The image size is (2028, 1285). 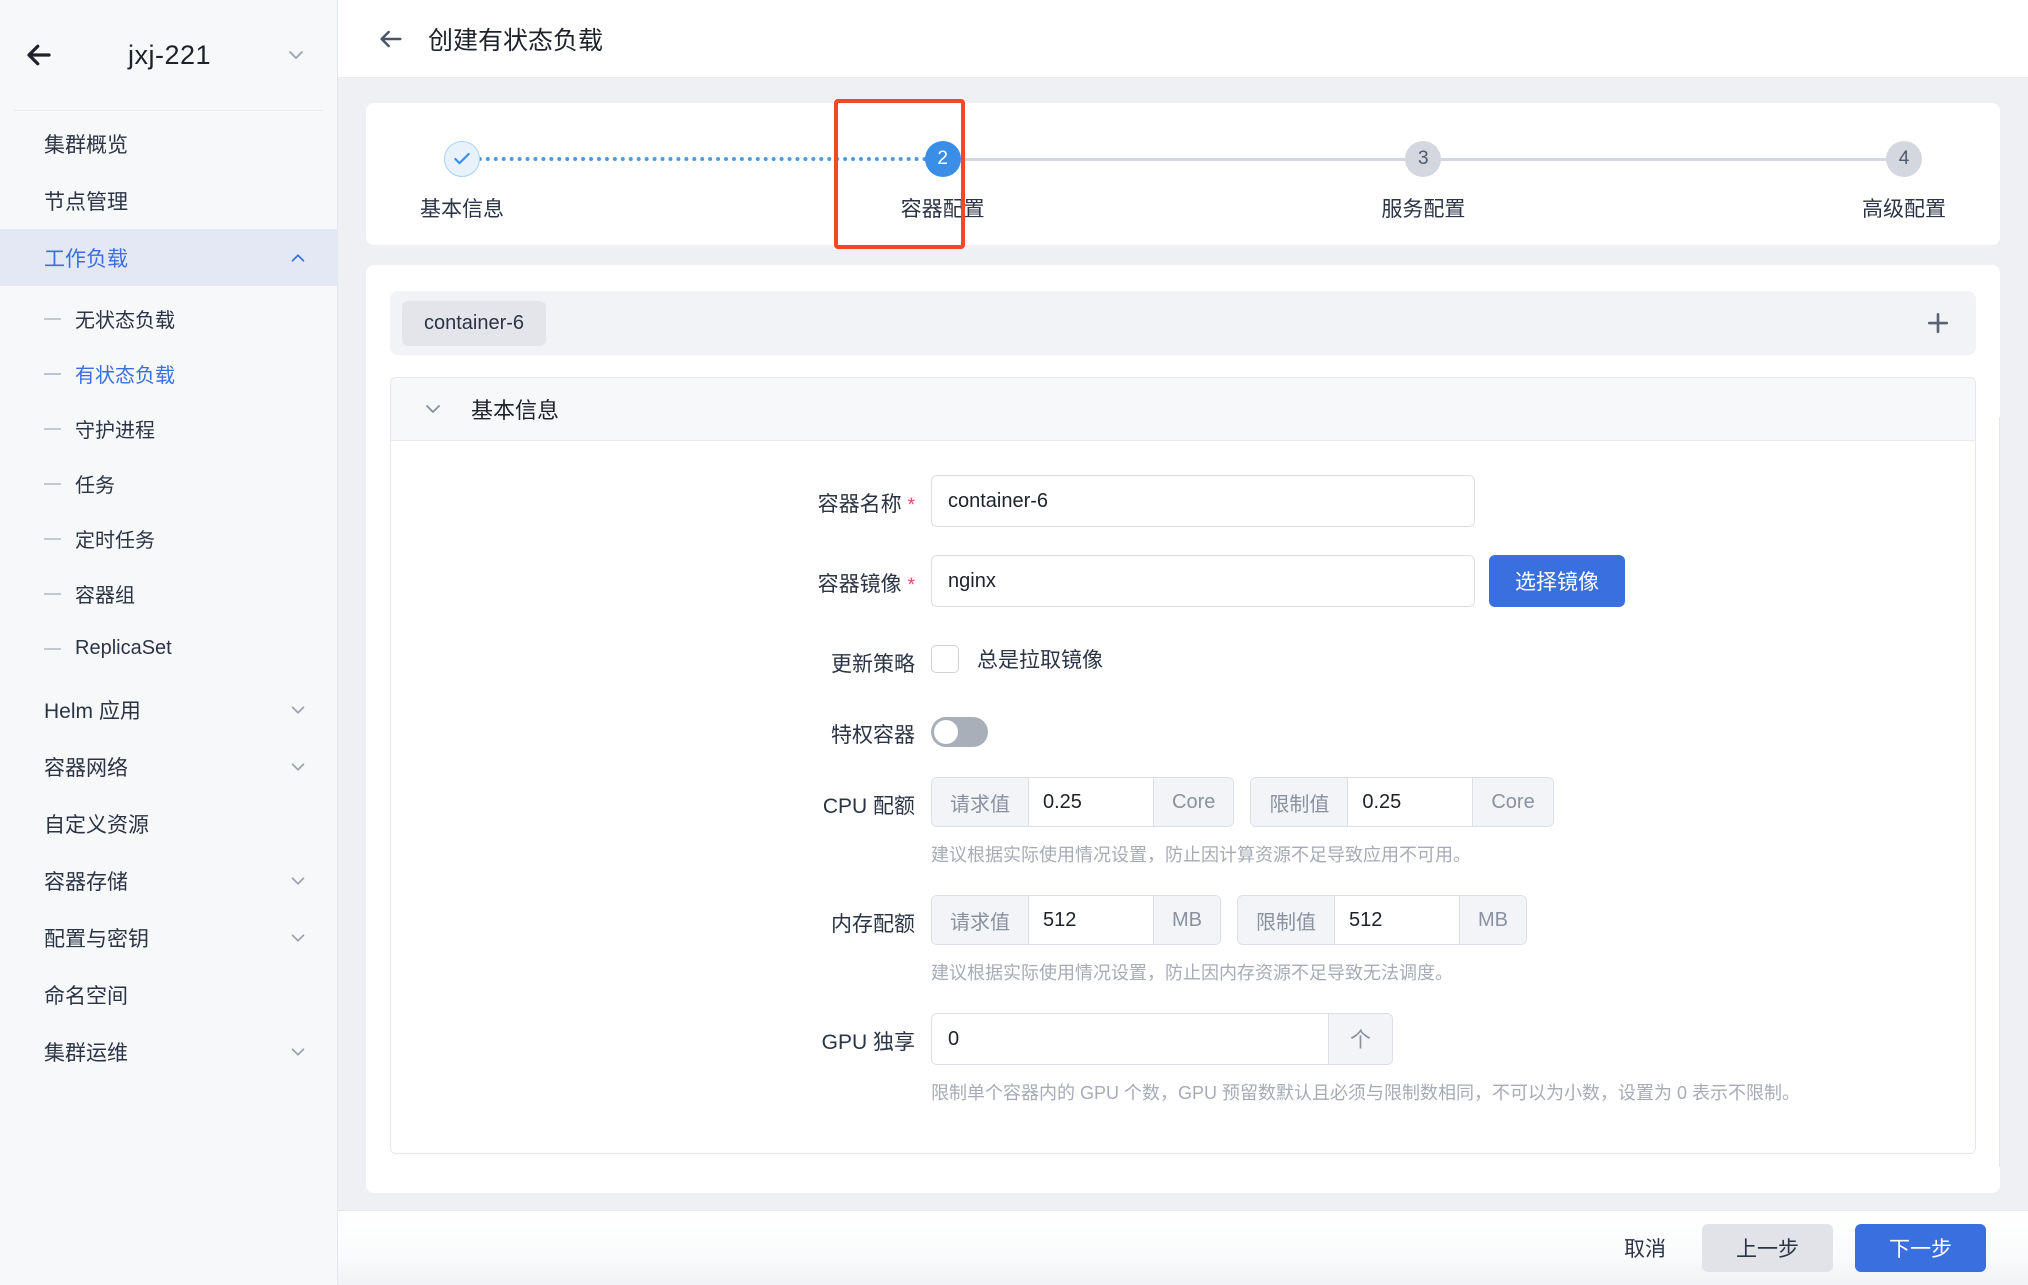 What do you see at coordinates (168, 483) in the screenshot?
I see `sidebar-subitem-job: 任务` at bounding box center [168, 483].